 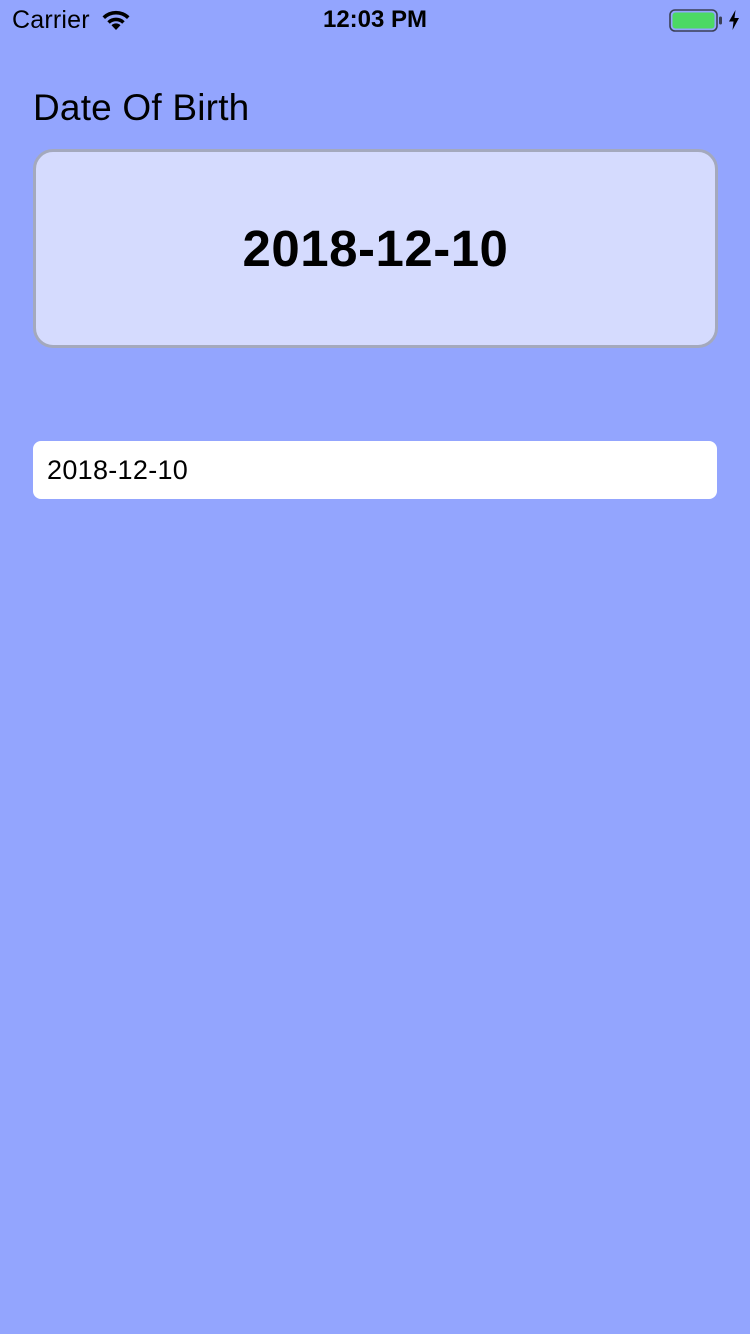 I want to click on selected-date-text: 2018-12-10, so click(x=375, y=248).